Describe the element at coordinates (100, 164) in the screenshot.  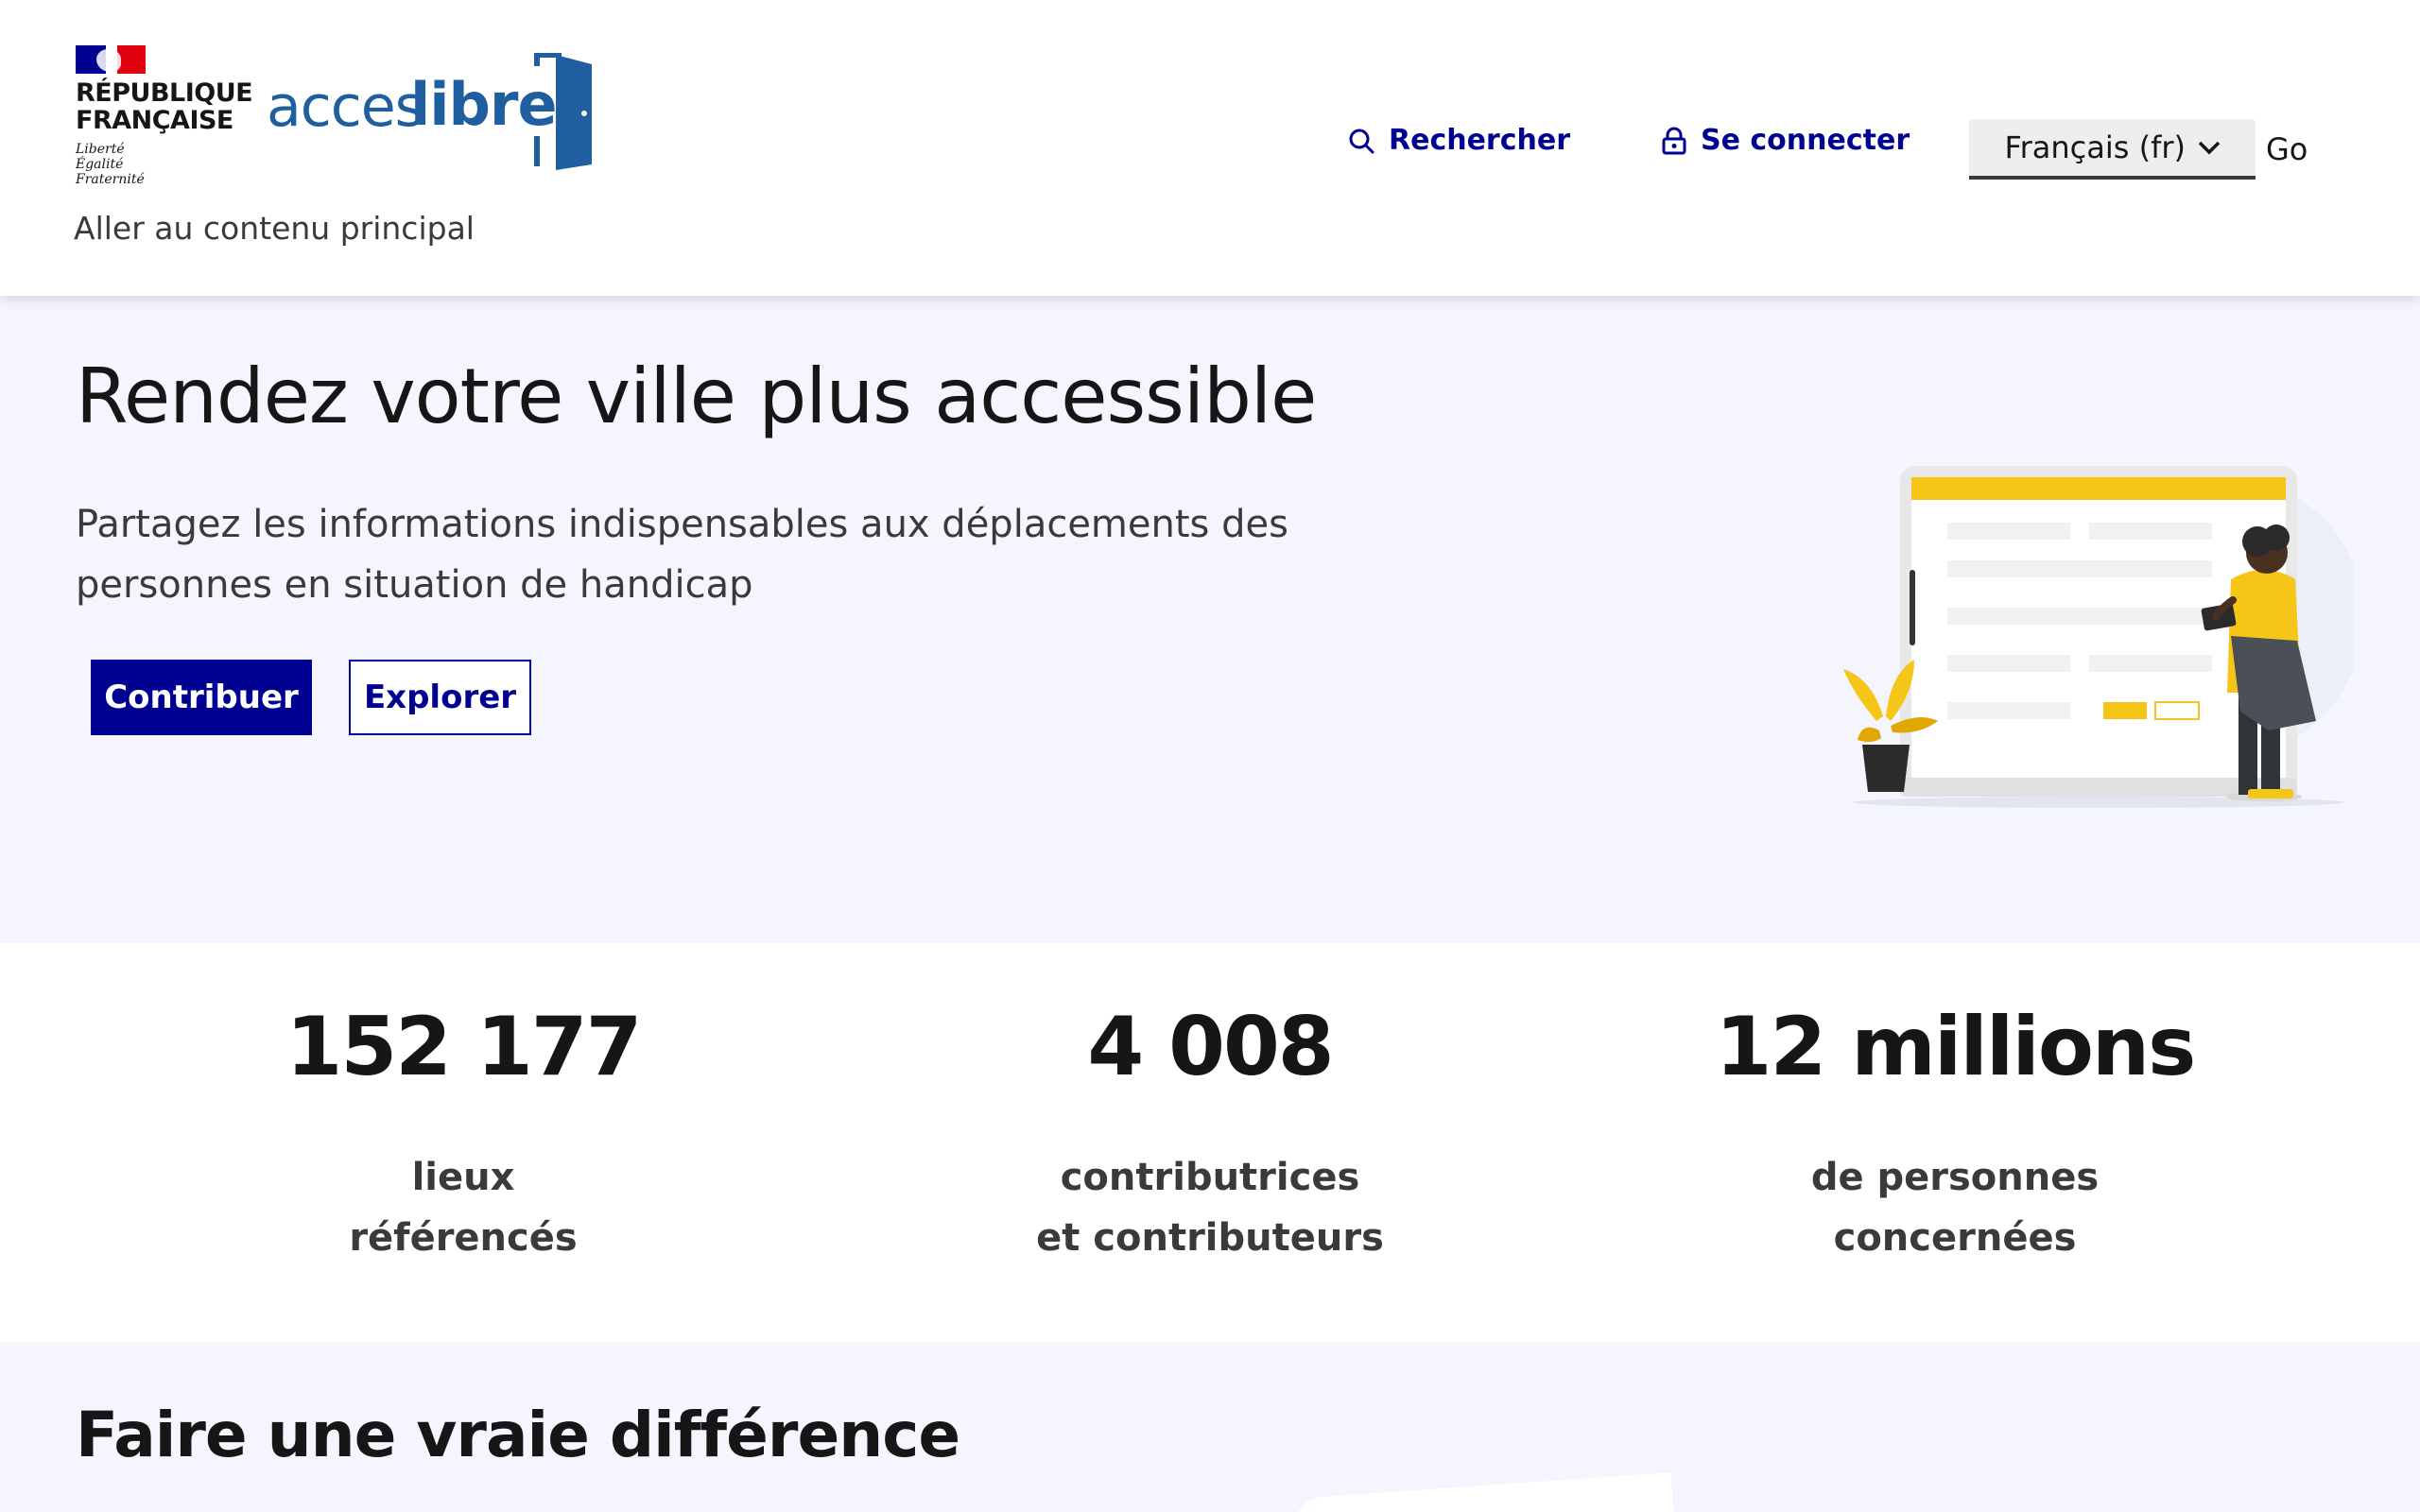
I see `motto-line2: Égalité` at that location.